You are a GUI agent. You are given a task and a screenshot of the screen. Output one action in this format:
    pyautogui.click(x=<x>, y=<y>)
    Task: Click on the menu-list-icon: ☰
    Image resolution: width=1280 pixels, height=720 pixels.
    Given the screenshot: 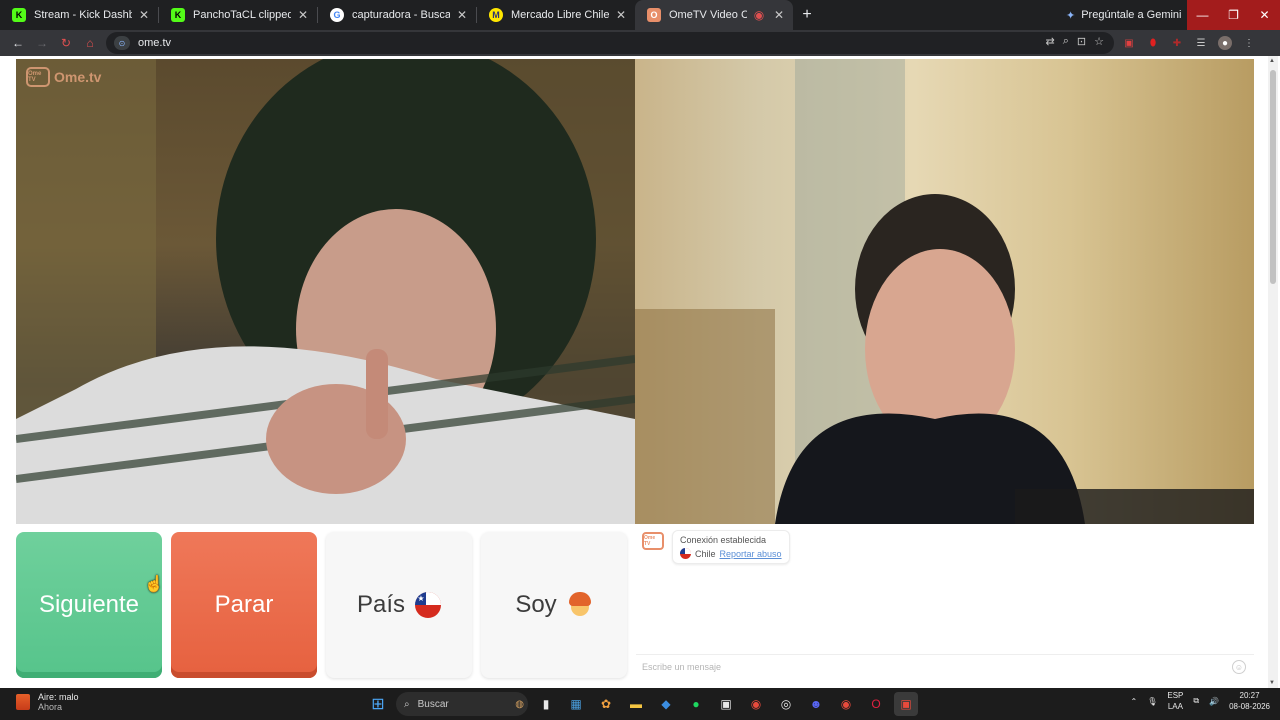 What is the action you would take?
    pyautogui.click(x=1201, y=43)
    